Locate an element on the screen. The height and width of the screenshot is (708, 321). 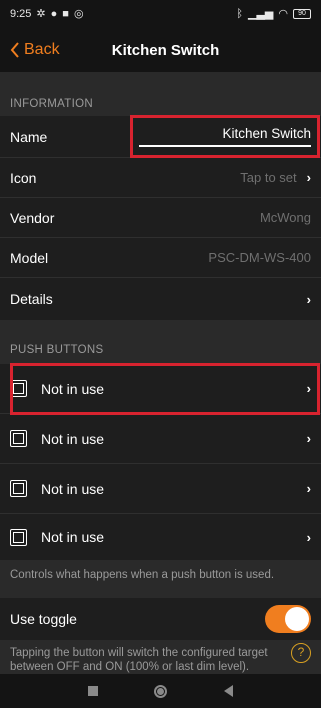
status-time: 9:25 is located at coordinates (21, 14).